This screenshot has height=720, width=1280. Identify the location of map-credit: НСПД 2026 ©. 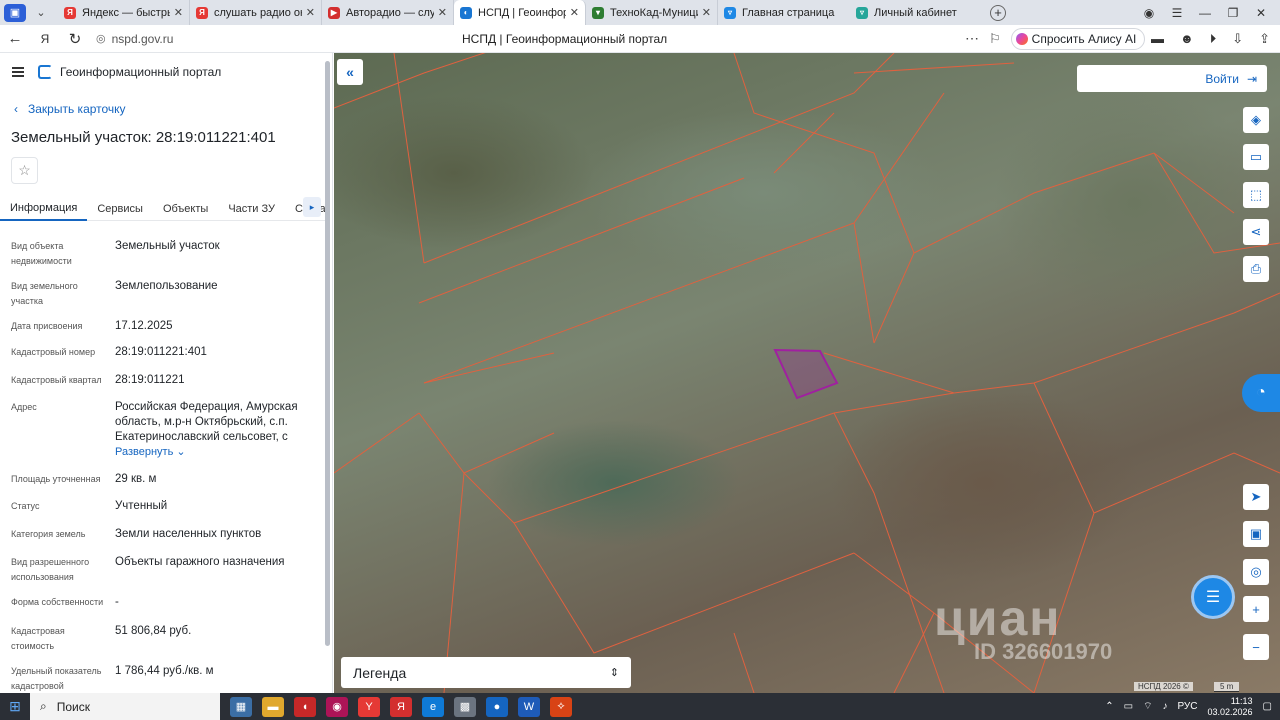
(1163, 686).